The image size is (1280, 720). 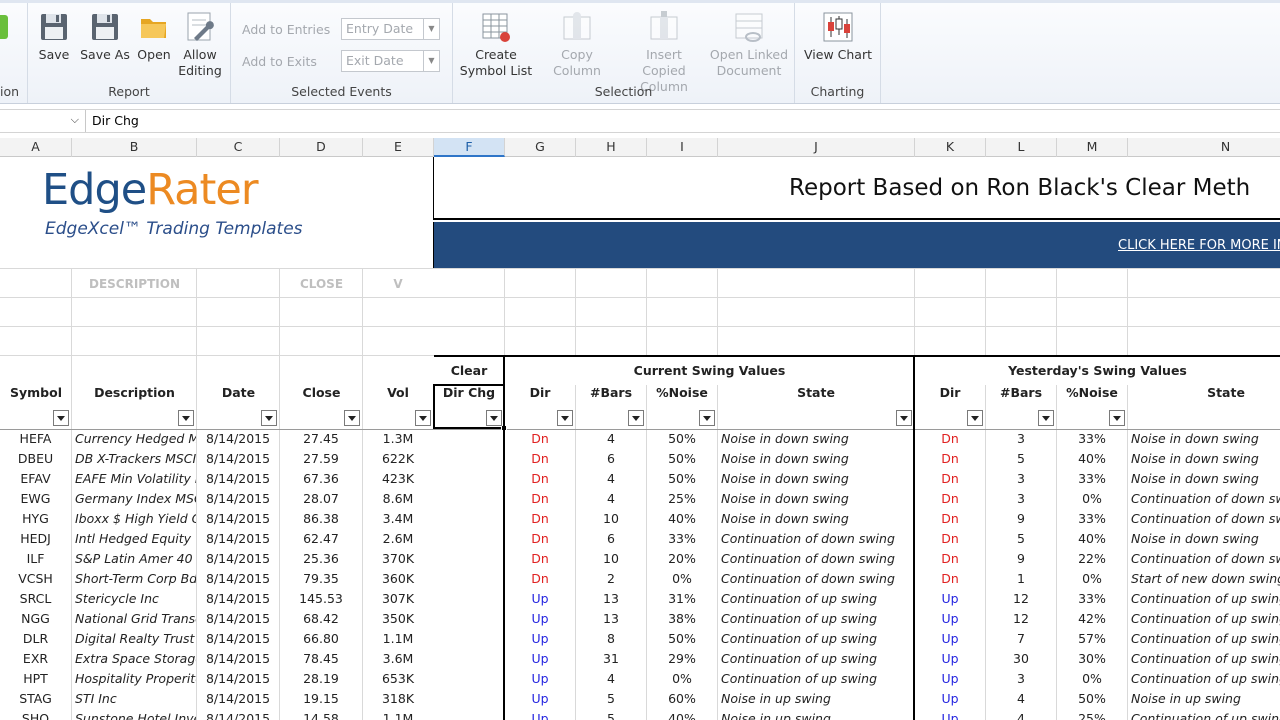 What do you see at coordinates (682, 439) in the screenshot?
I see `cell-noise: 50%` at bounding box center [682, 439].